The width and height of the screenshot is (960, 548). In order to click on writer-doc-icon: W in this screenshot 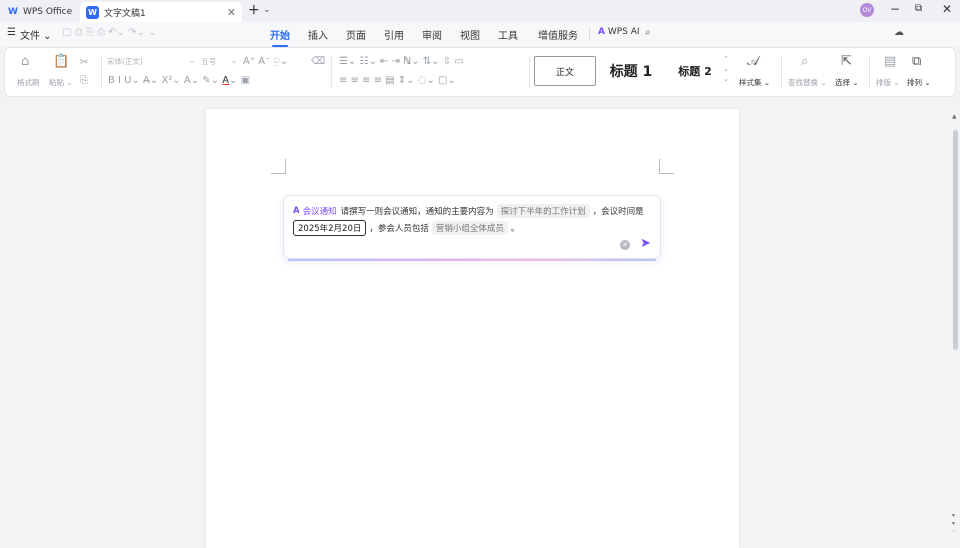, I will do `click(92, 12)`.